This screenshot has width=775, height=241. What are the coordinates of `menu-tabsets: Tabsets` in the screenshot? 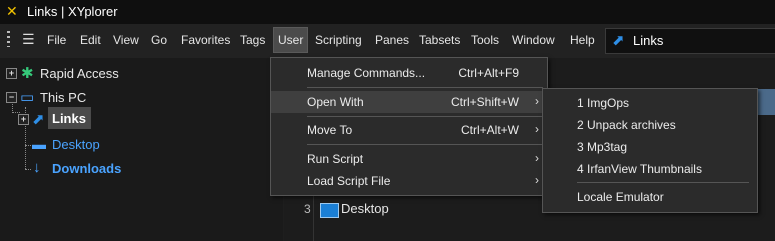 It's located at (439, 40).